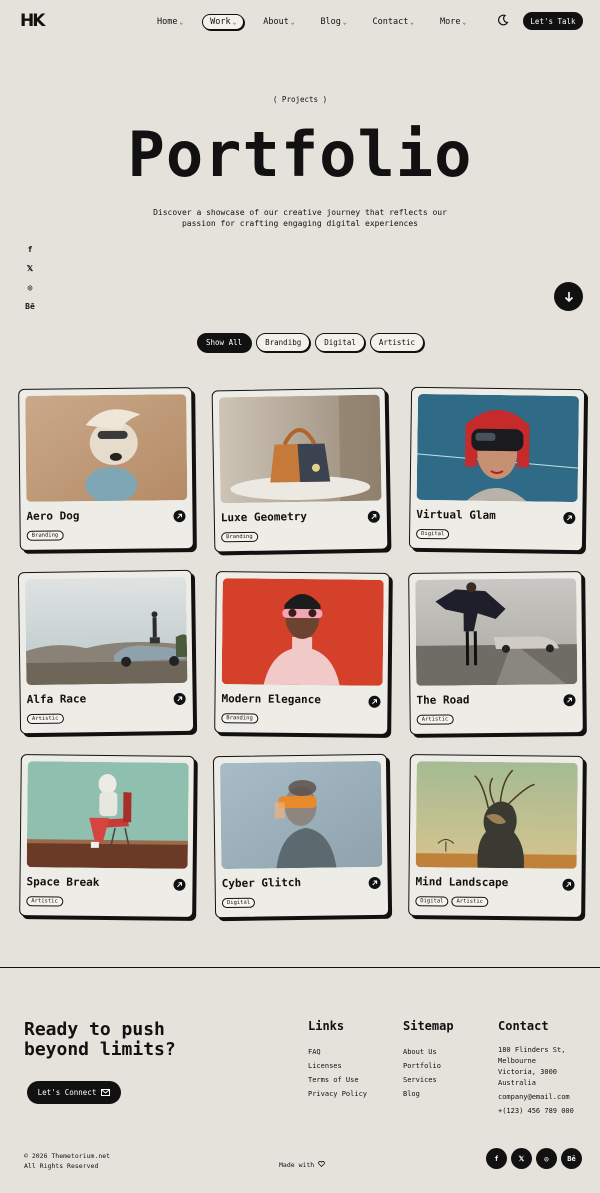 The image size is (600, 1193). What do you see at coordinates (32, 21) in the screenshot?
I see `site-logo: HK` at bounding box center [32, 21].